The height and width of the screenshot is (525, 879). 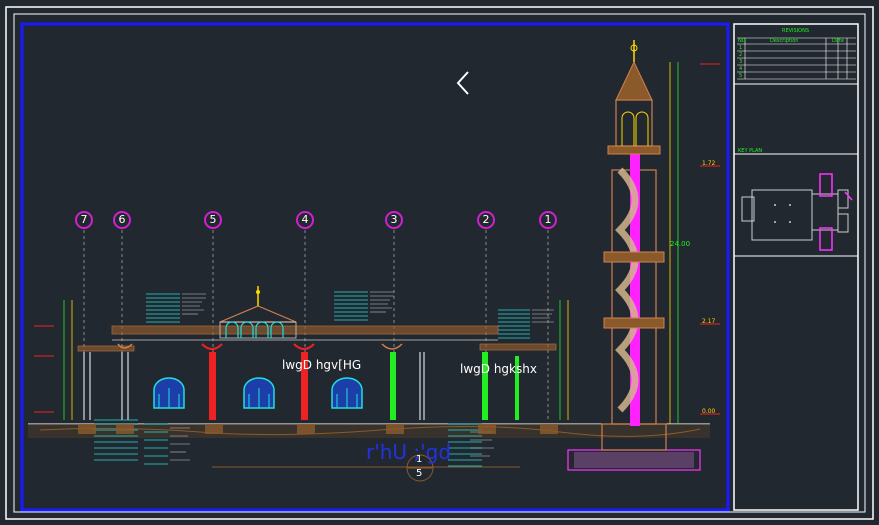 I want to click on level-a-dim: 2.17, so click(x=709, y=321).